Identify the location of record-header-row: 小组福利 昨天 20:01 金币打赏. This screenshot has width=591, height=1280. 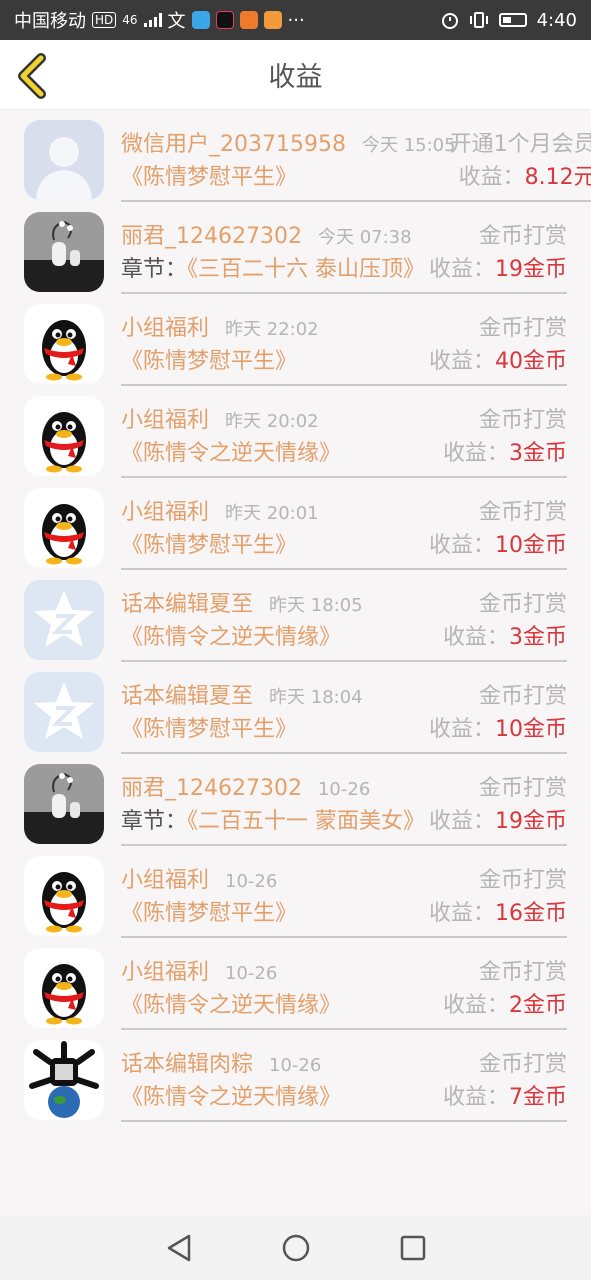
(344, 508).